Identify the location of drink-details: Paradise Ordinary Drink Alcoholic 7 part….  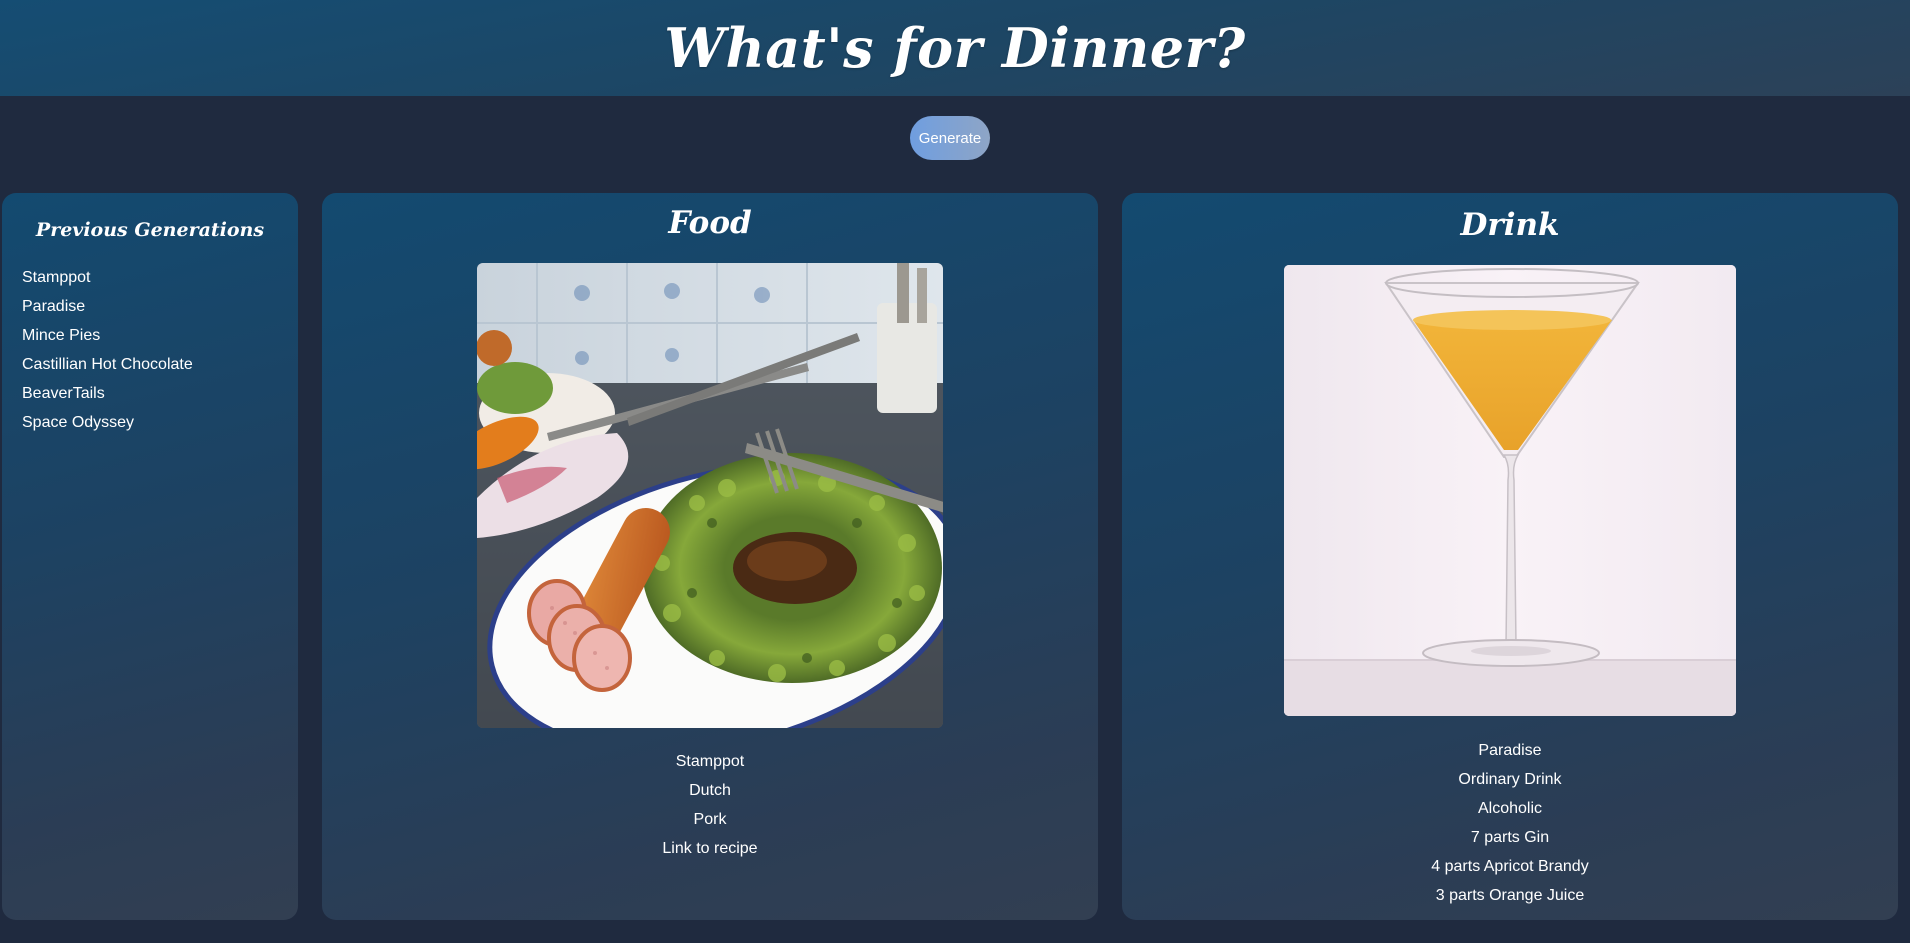
(1510, 823).